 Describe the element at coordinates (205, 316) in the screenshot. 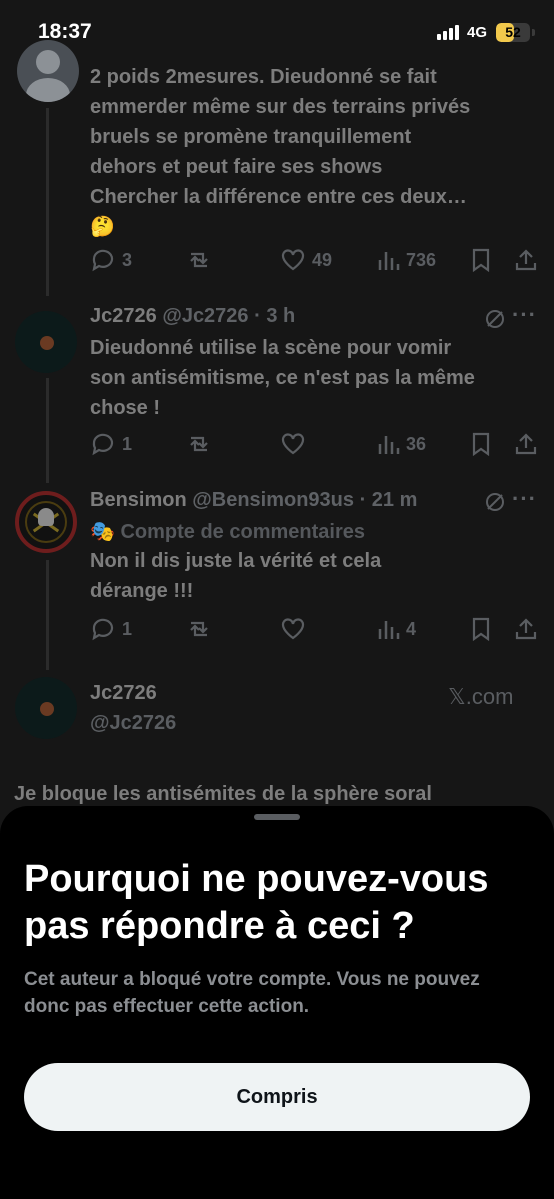

I see `author-handle: @Jc2726` at that location.